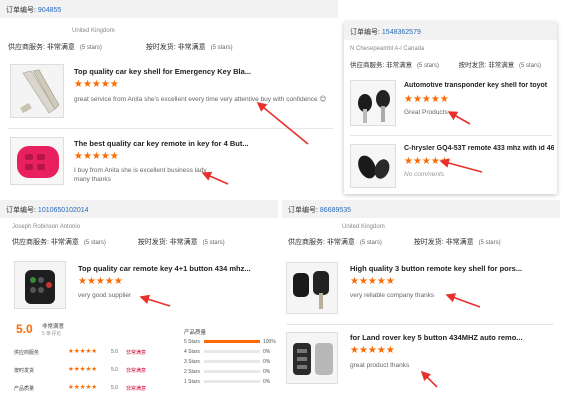  I want to click on bar-label: 3 Stars, so click(192, 362).